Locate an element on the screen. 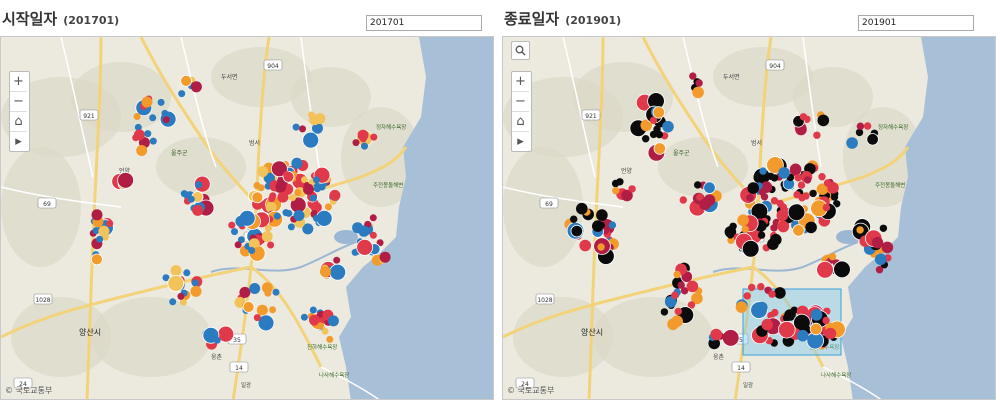  place-label: 범서 is located at coordinates (756, 143).